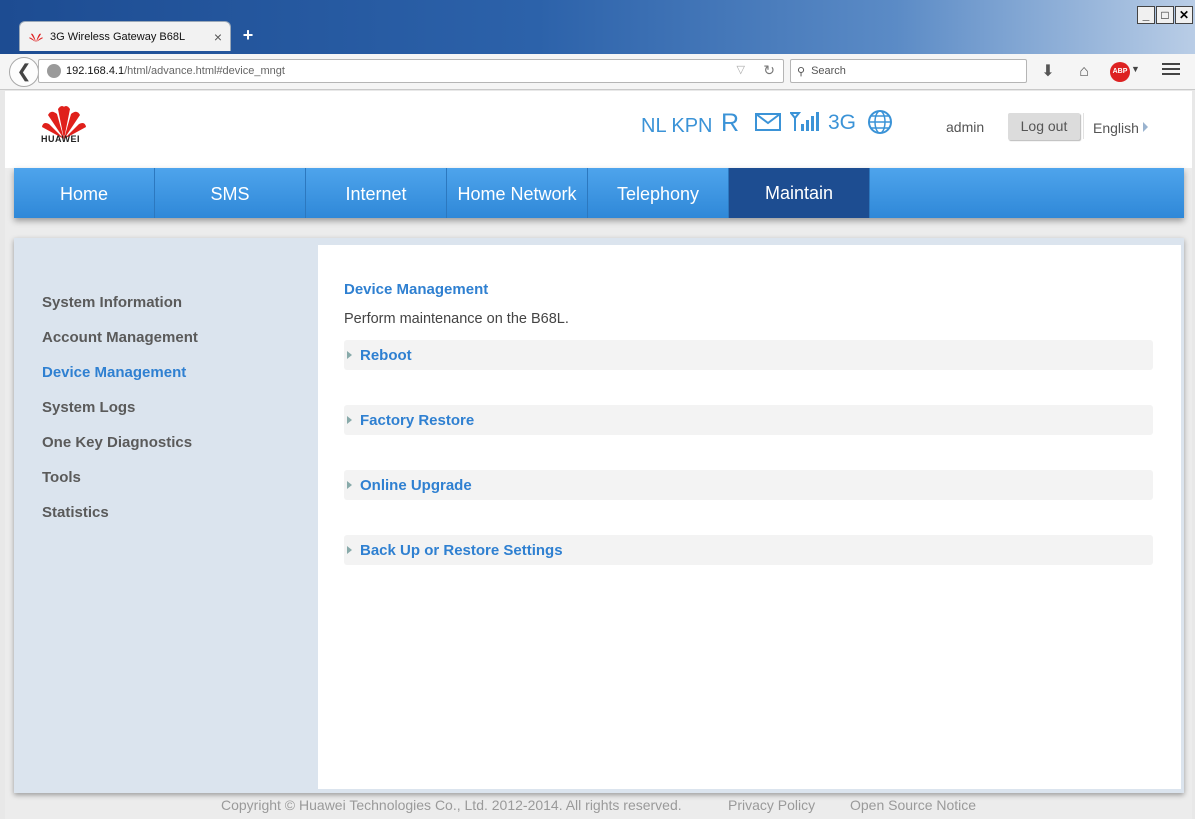  Describe the element at coordinates (416, 289) in the screenshot. I see `page-title: Device Management` at that location.